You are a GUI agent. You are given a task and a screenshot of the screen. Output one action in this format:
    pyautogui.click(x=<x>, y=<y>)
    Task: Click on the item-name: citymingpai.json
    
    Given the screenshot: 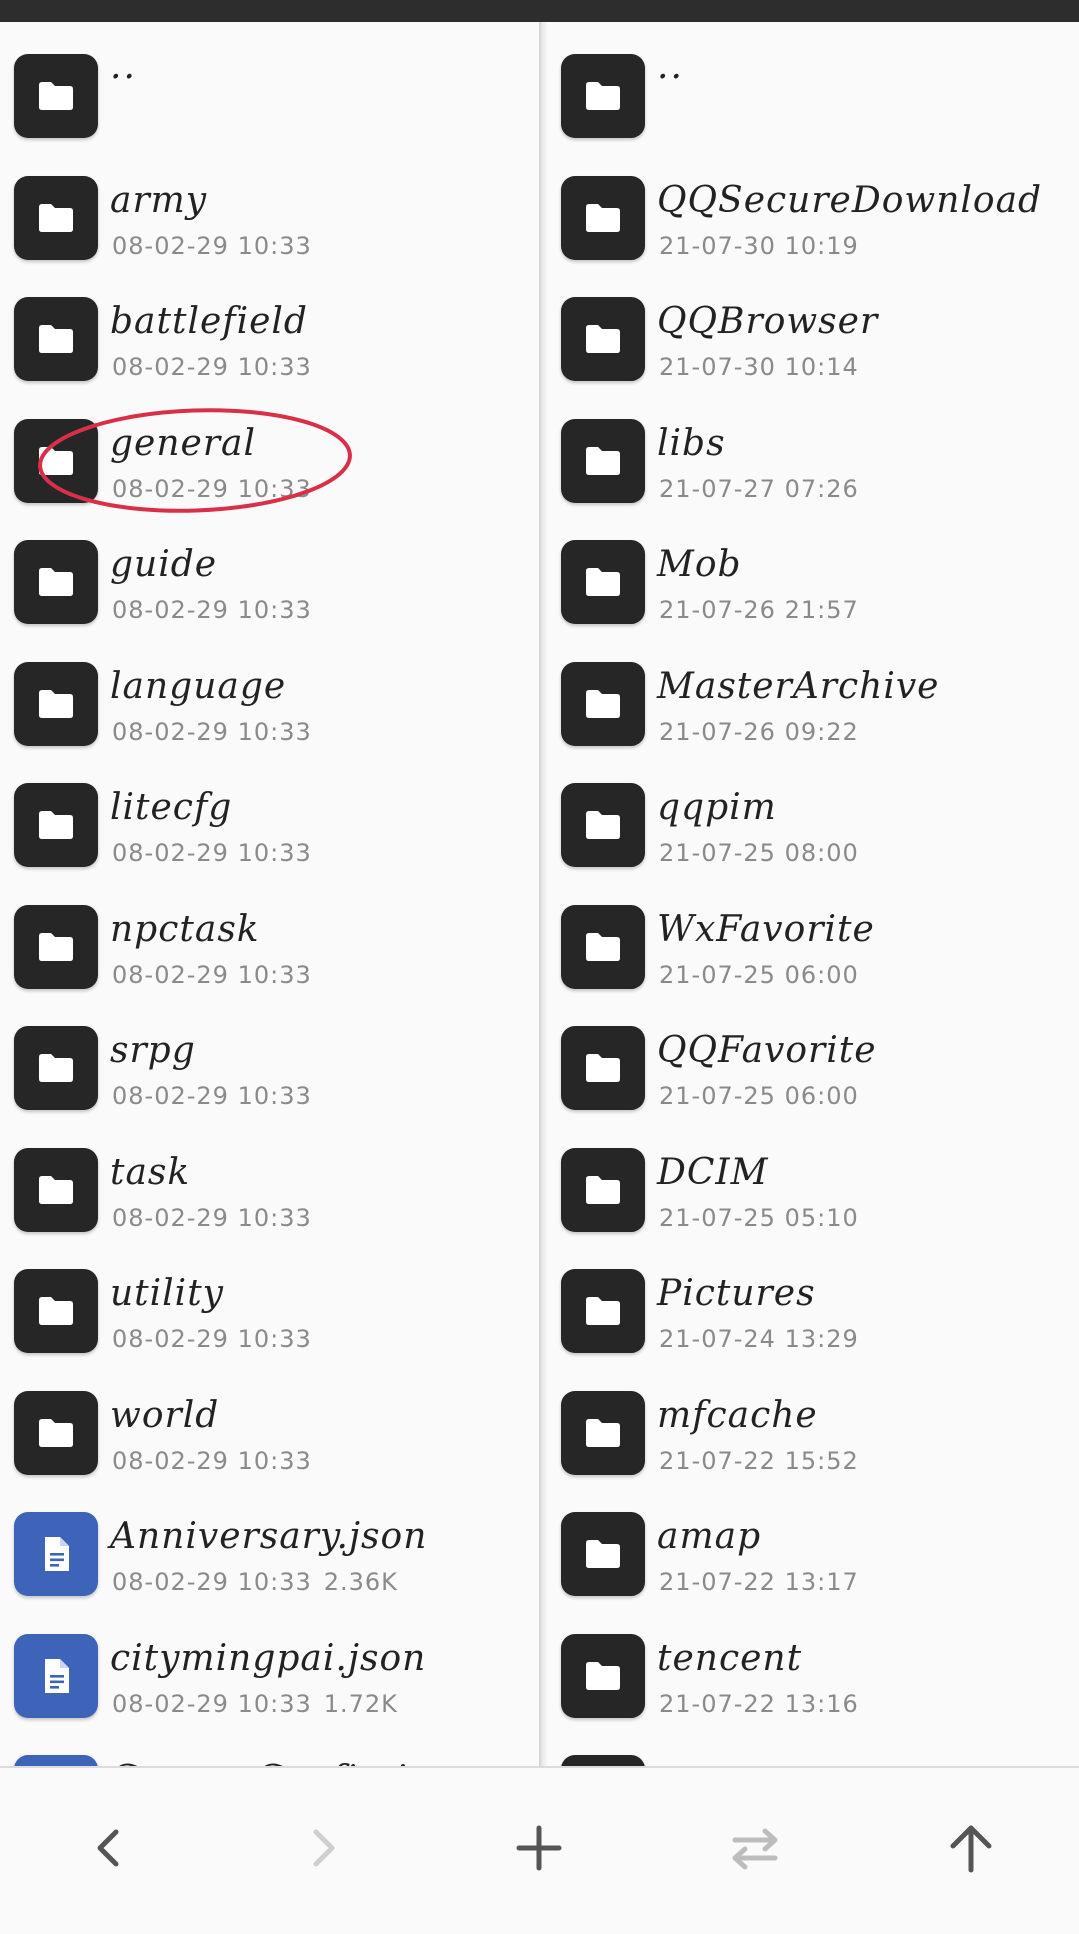 What is the action you would take?
    pyautogui.click(x=268, y=1658)
    